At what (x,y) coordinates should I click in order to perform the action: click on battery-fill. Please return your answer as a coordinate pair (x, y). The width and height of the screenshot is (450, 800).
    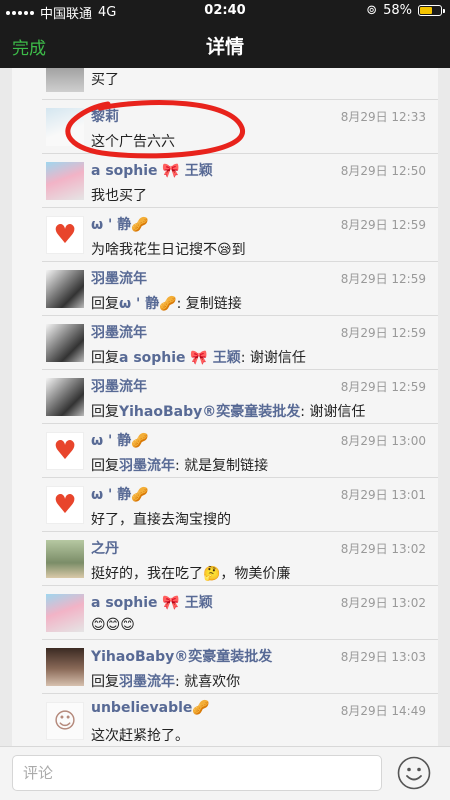
    Looking at the image, I should click on (426, 10).